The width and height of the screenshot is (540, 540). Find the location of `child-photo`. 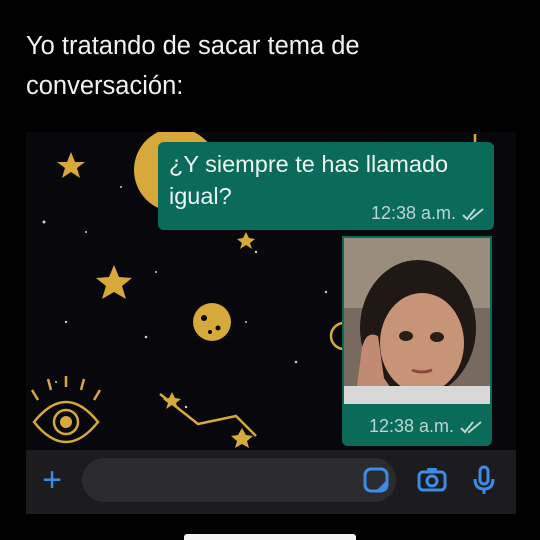

child-photo is located at coordinates (417, 323).